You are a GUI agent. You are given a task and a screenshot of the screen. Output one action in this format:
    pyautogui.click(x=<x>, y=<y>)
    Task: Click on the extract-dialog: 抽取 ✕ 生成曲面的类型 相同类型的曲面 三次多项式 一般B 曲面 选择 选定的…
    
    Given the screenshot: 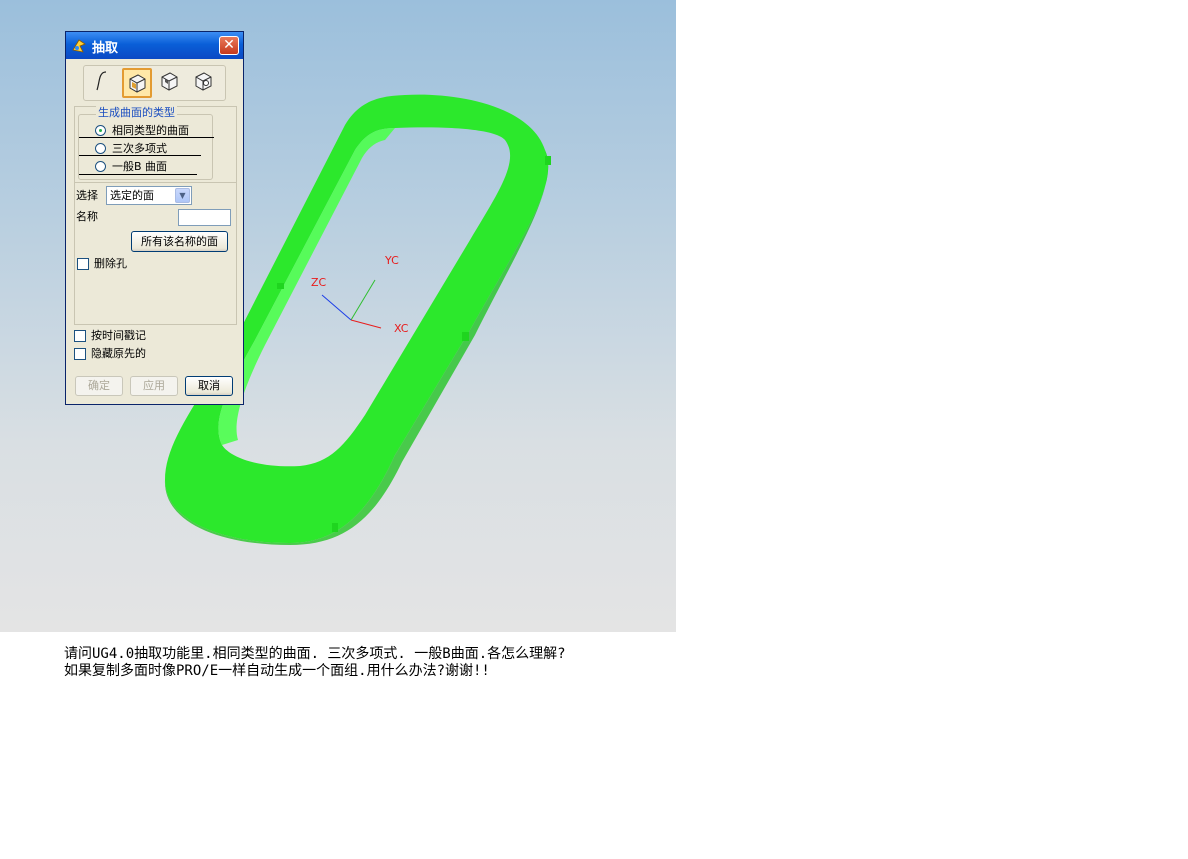 What is the action you would take?
    pyautogui.click(x=154, y=218)
    